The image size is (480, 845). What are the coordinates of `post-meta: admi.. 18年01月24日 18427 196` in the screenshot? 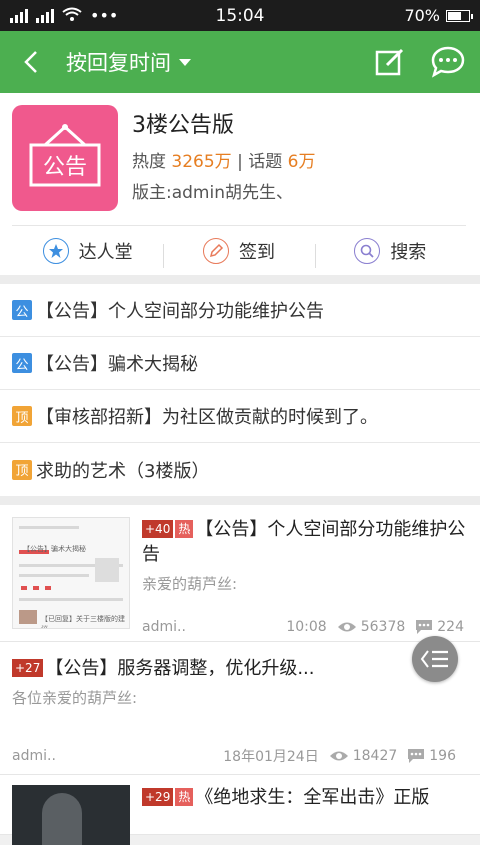 It's located at (234, 756).